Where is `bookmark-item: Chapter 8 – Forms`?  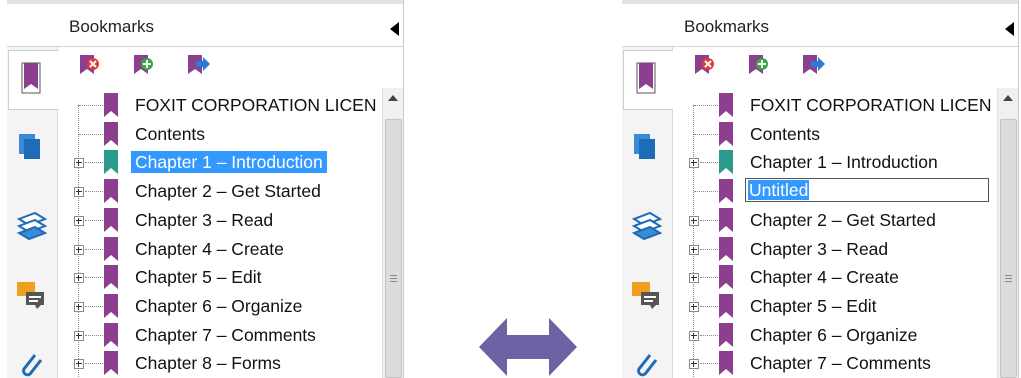
bookmark-item: Chapter 8 – Forms is located at coordinates (225, 362).